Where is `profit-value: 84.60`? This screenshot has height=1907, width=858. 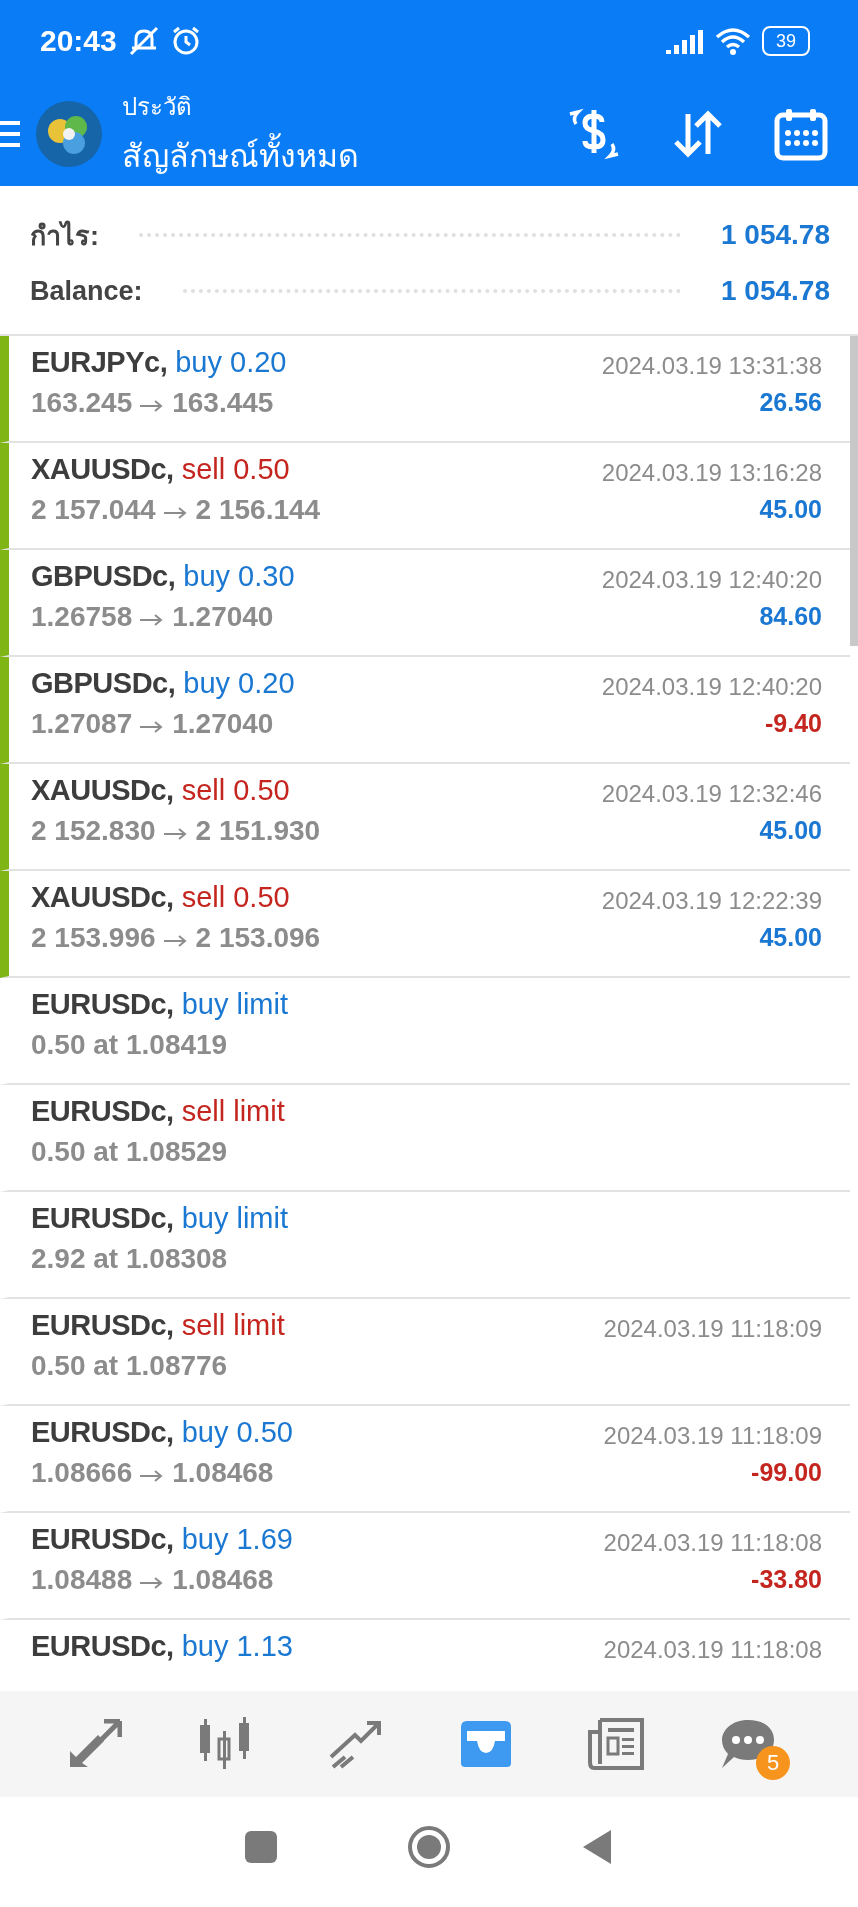
profit-value: 84.60 is located at coordinates (790, 616).